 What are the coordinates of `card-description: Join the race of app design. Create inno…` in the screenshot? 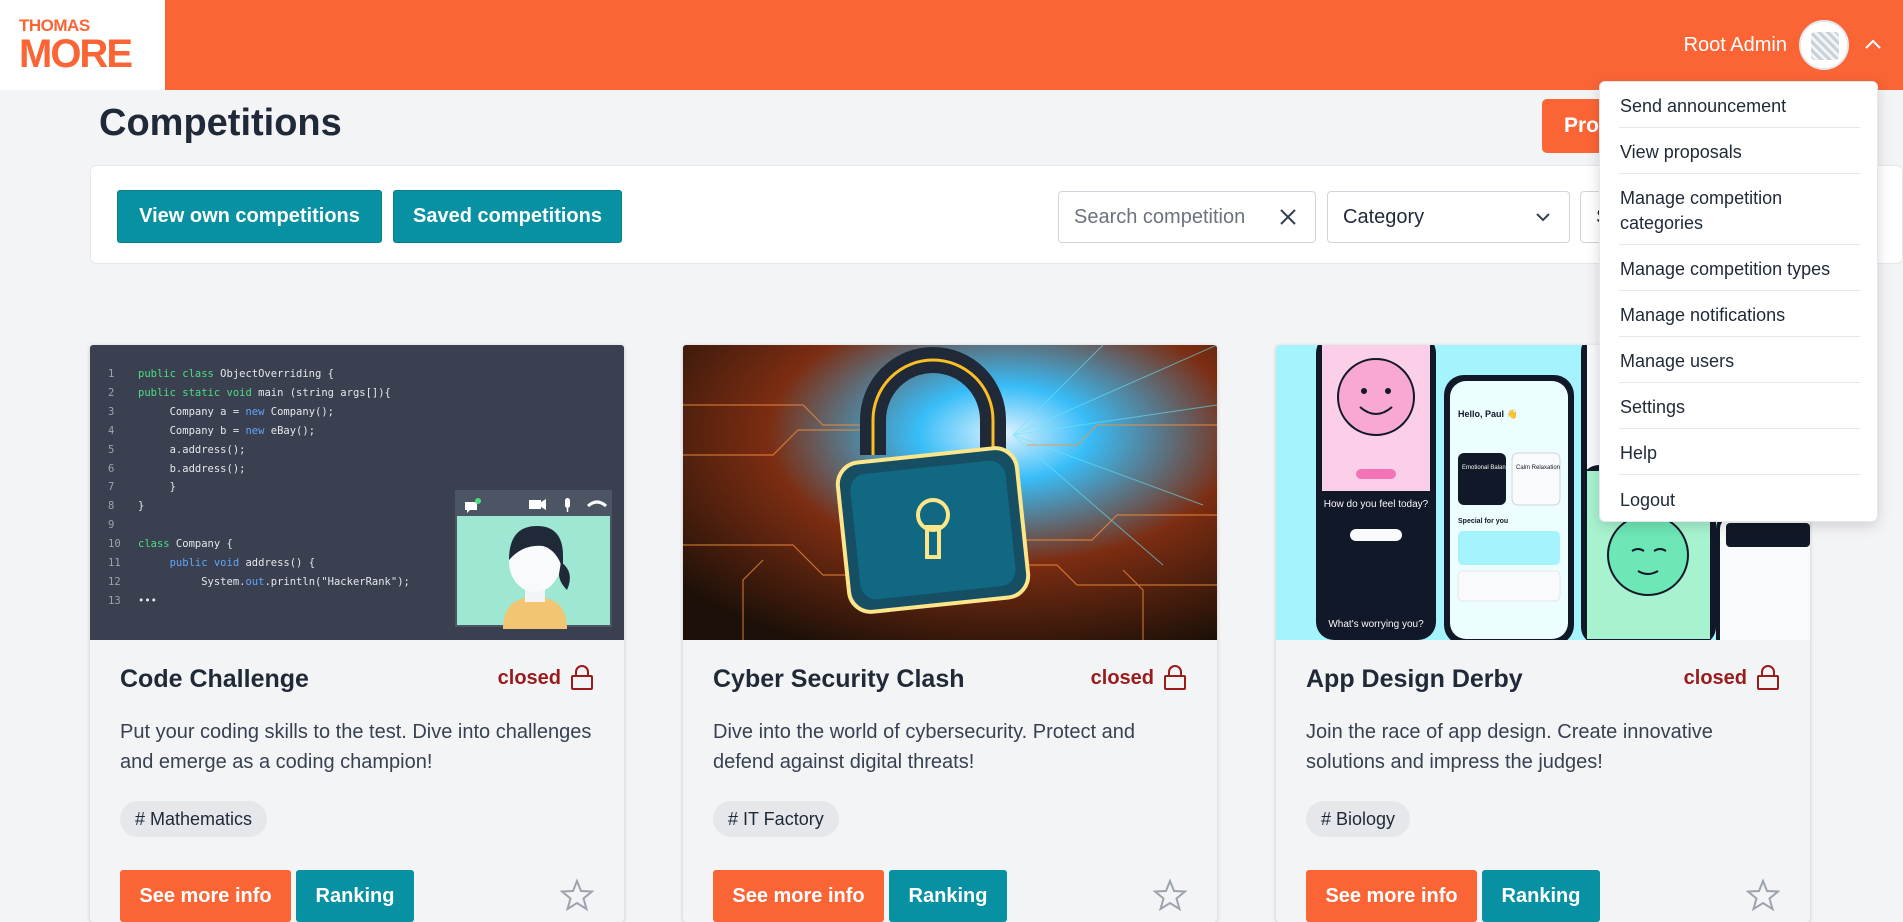 It's located at (1509, 747).